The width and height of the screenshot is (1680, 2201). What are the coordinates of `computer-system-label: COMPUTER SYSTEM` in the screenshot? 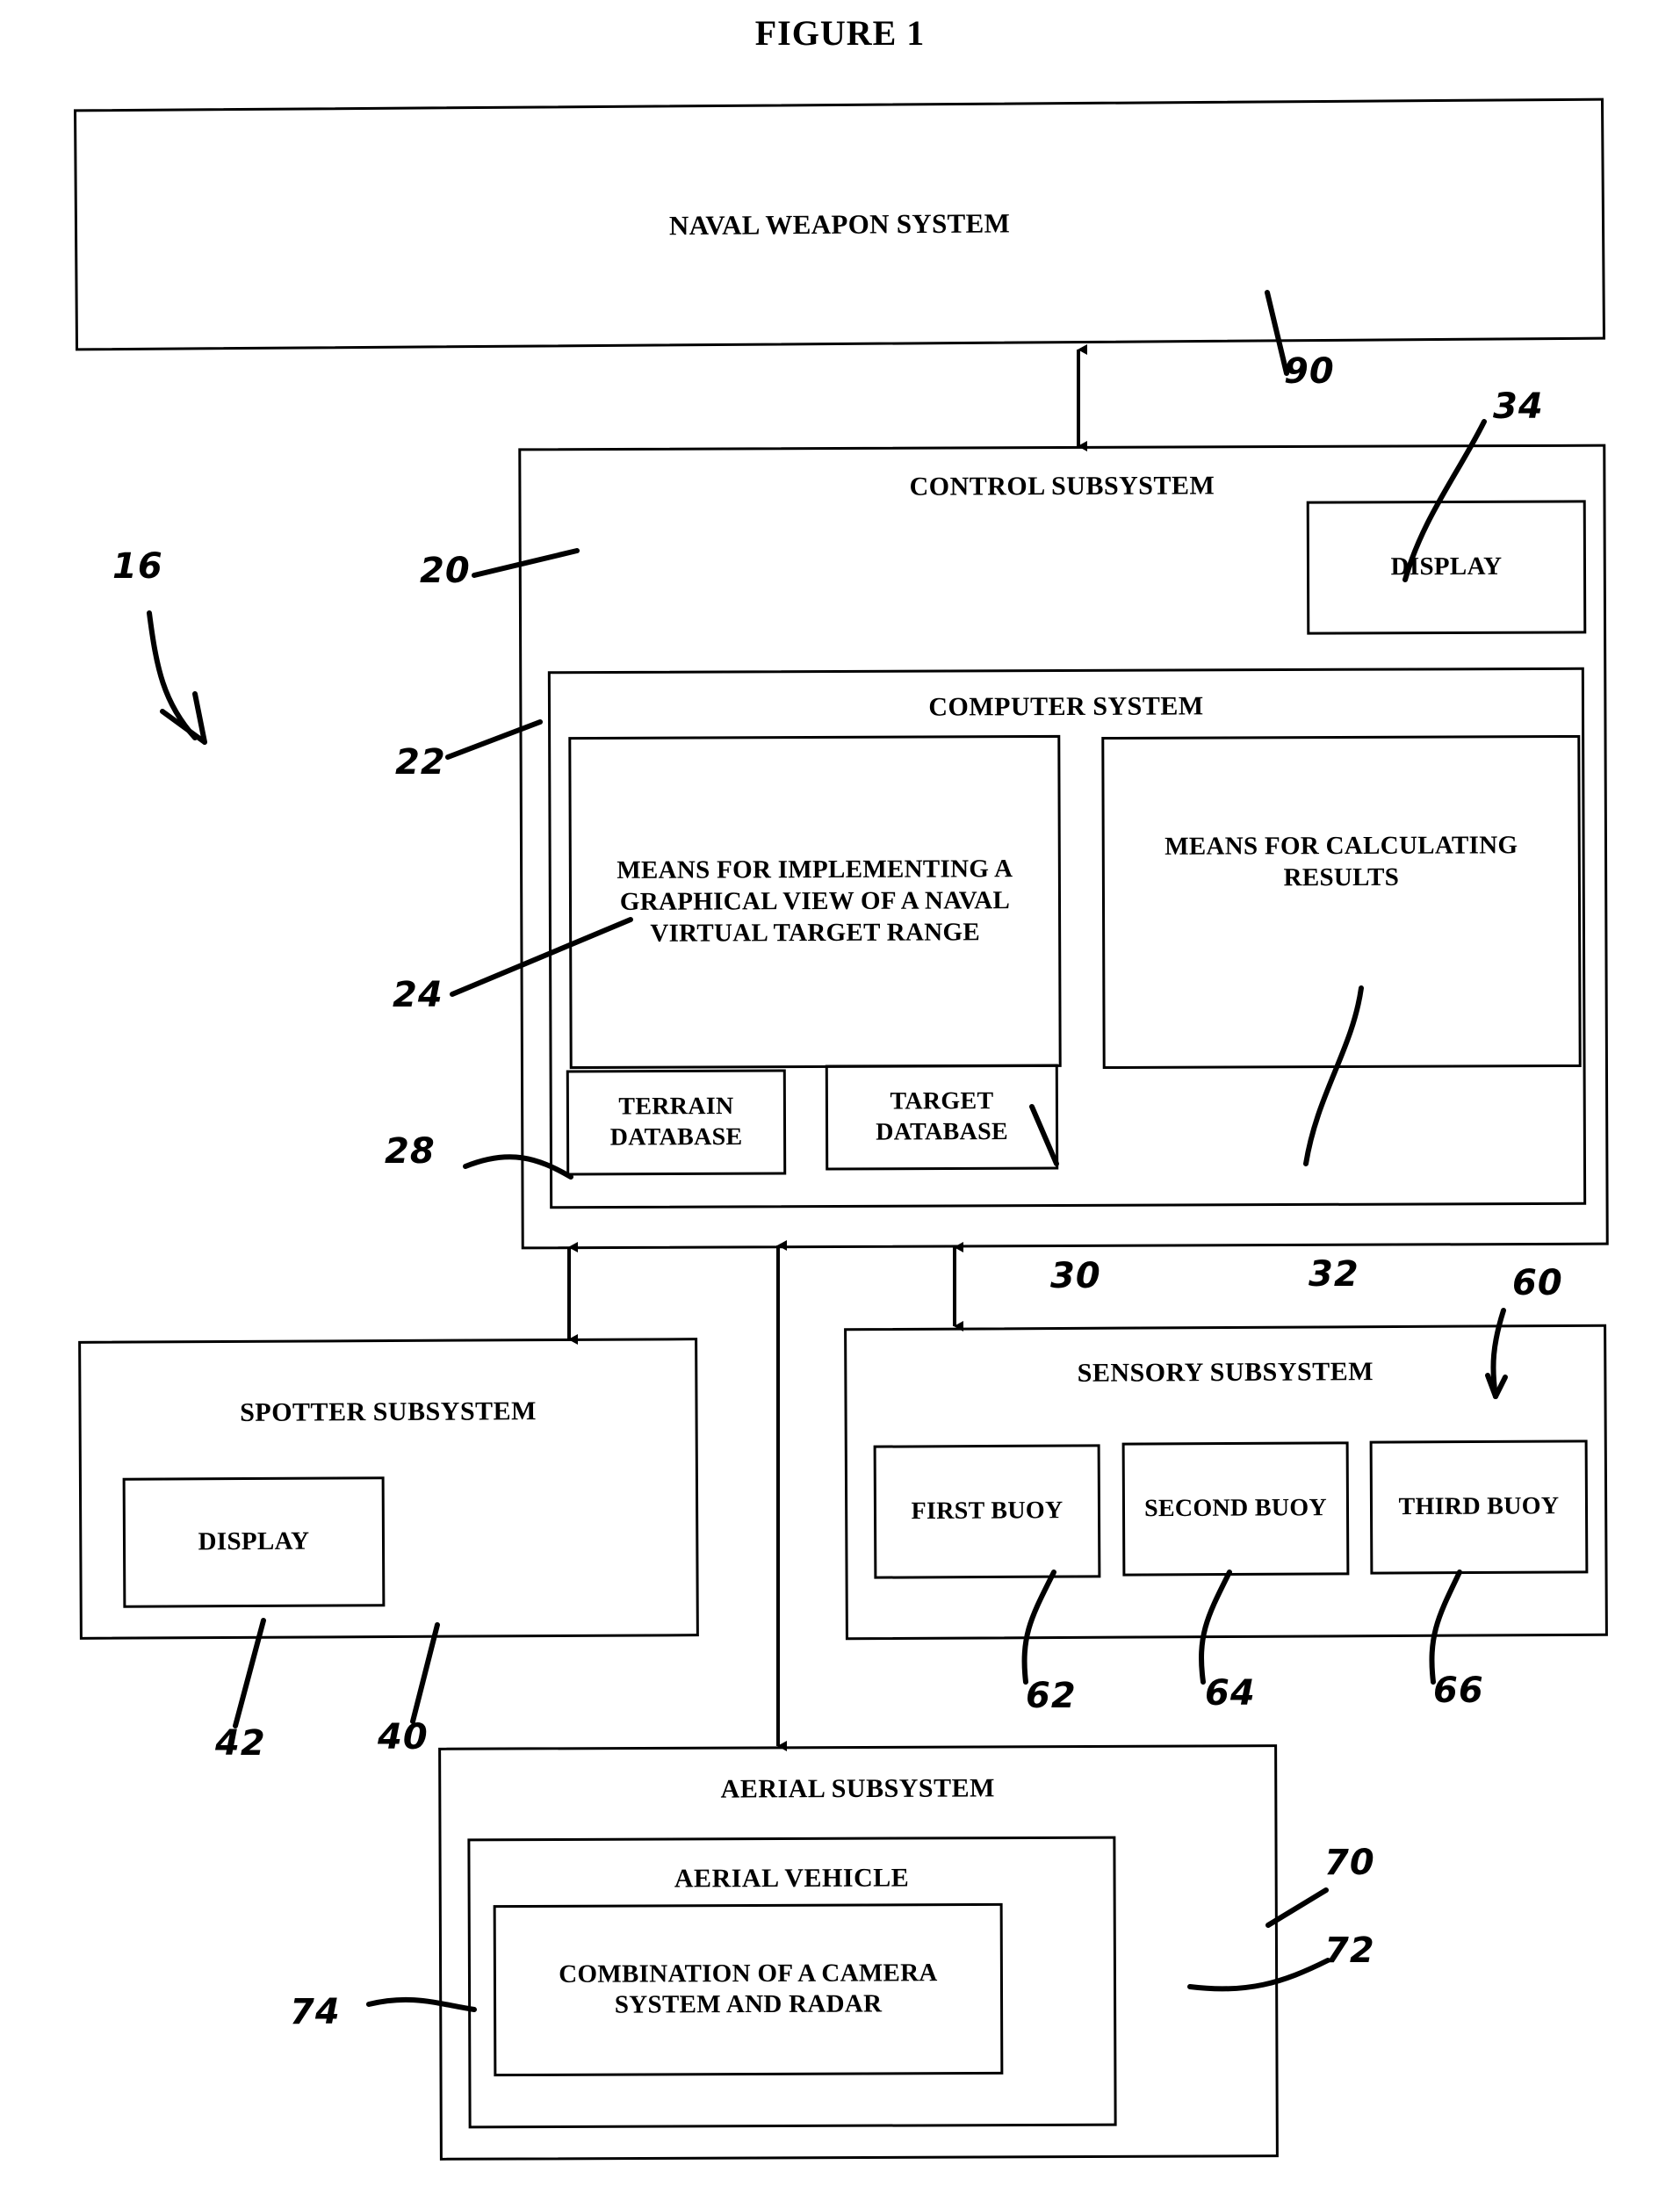 It's located at (1066, 706).